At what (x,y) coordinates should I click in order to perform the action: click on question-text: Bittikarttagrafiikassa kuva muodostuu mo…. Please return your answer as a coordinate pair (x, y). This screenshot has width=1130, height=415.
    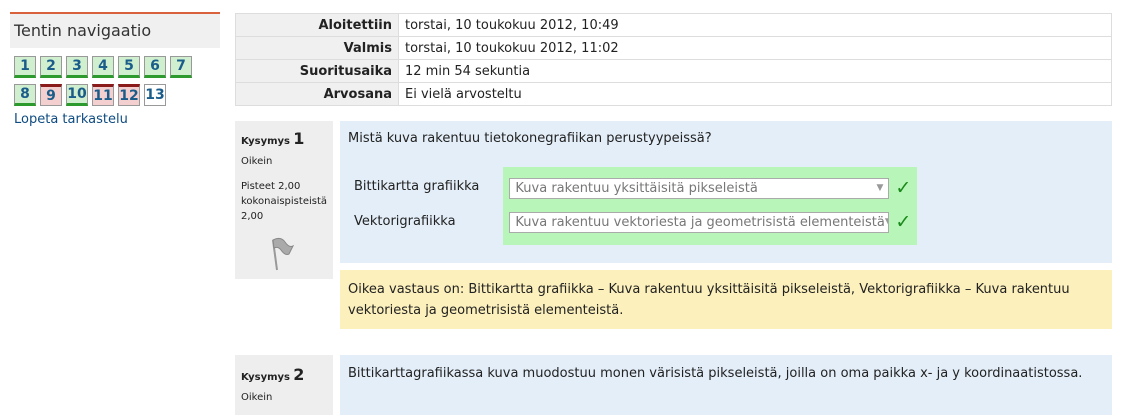
    Looking at the image, I should click on (715, 373).